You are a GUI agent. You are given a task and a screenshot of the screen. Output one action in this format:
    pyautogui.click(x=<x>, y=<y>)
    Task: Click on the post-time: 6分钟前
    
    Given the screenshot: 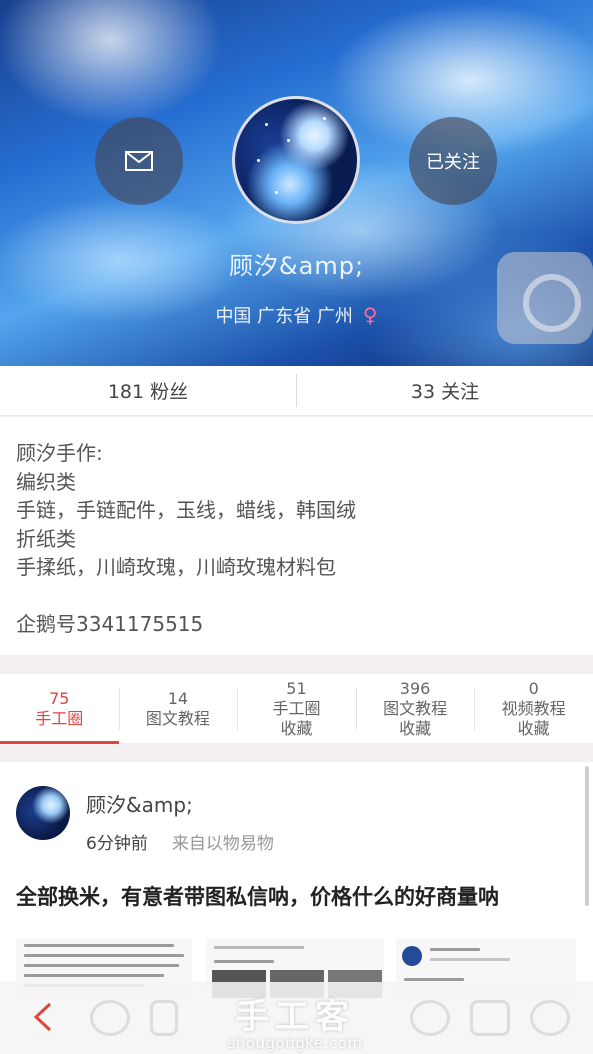 What is the action you would take?
    pyautogui.click(x=117, y=844)
    